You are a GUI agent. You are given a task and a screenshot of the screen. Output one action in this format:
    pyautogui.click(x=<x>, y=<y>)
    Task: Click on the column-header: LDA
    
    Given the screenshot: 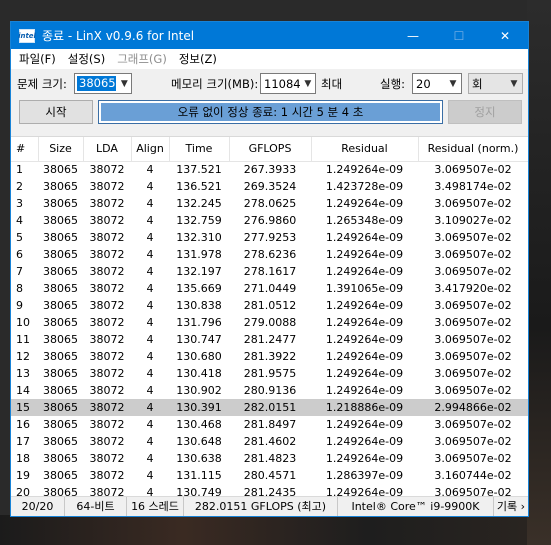 What is the action you would take?
    pyautogui.click(x=107, y=149)
    